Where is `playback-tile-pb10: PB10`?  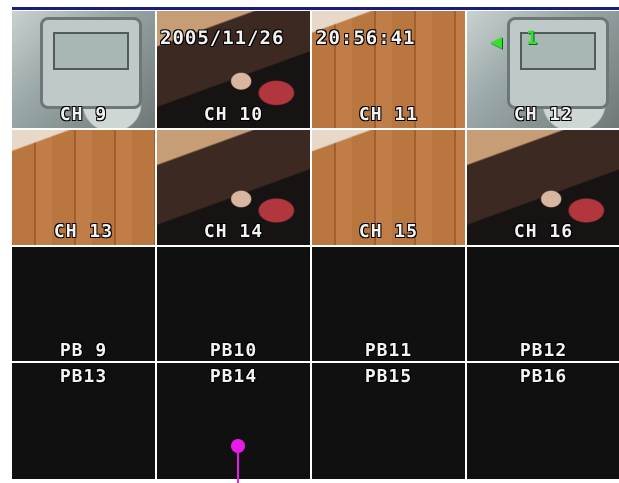 playback-tile-pb10: PB10 is located at coordinates (233, 304).